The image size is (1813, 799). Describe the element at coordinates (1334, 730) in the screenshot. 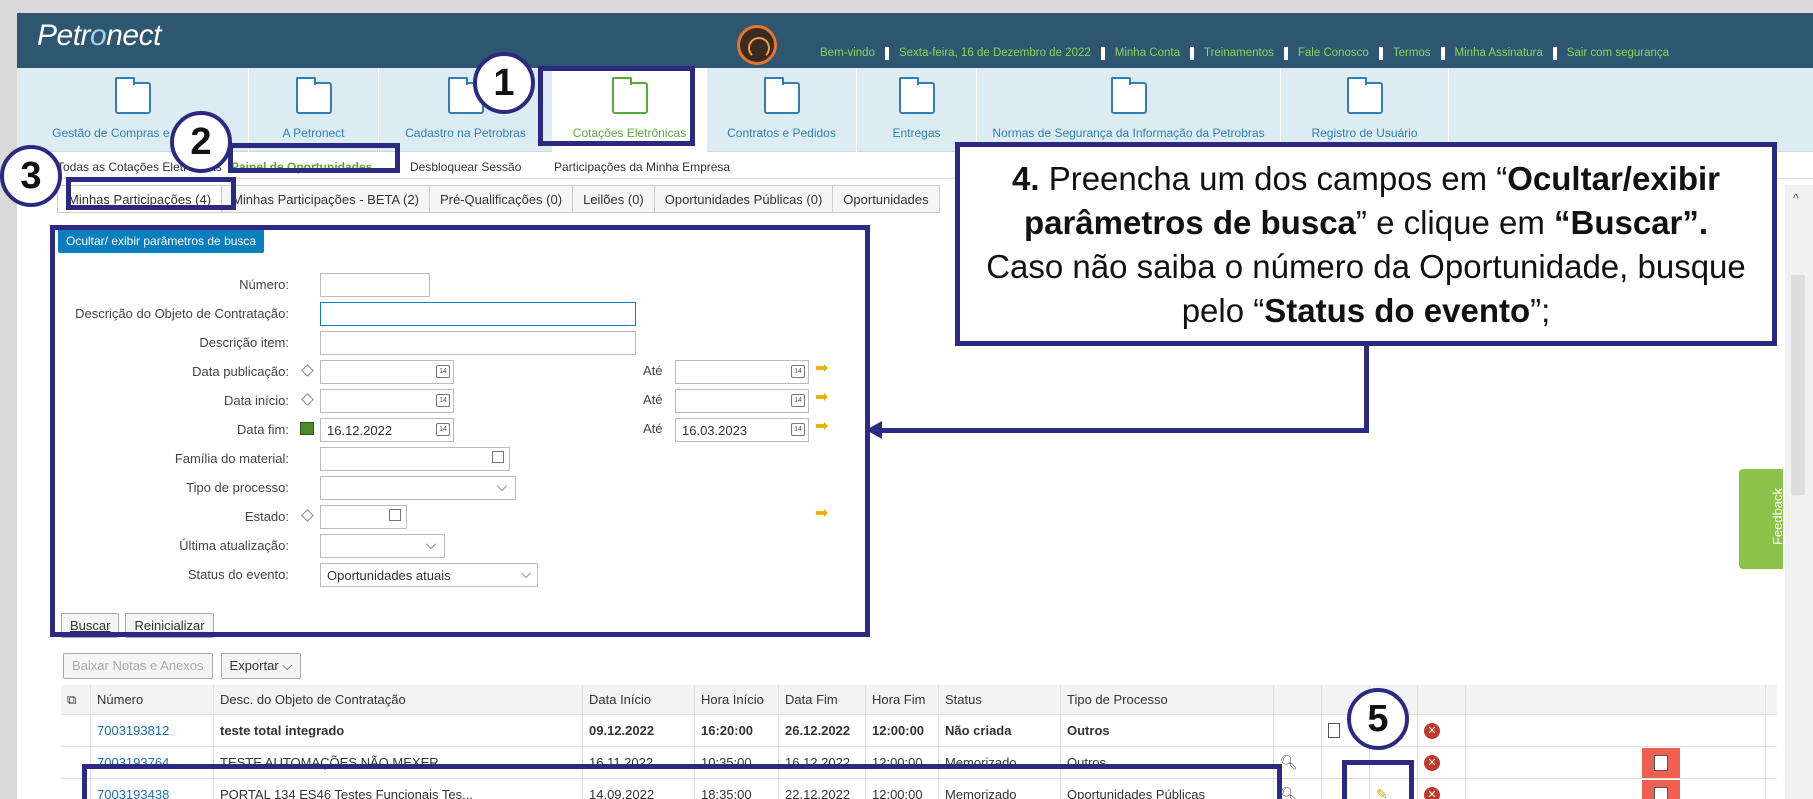

I see `document-icon` at that location.